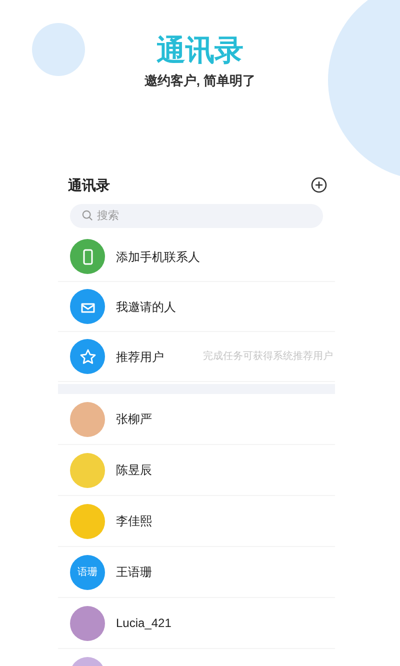  Describe the element at coordinates (268, 357) in the screenshot. I see `hint-text: 完成任务可获得系统推荐用户` at that location.